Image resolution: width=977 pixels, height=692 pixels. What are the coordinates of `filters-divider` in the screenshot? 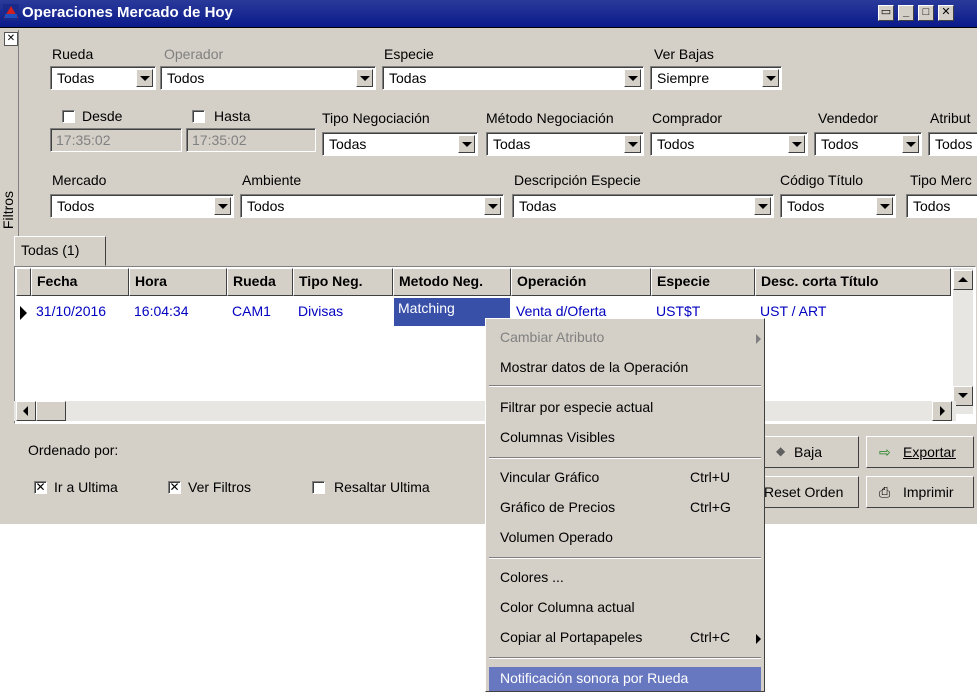 It's located at (18, 144).